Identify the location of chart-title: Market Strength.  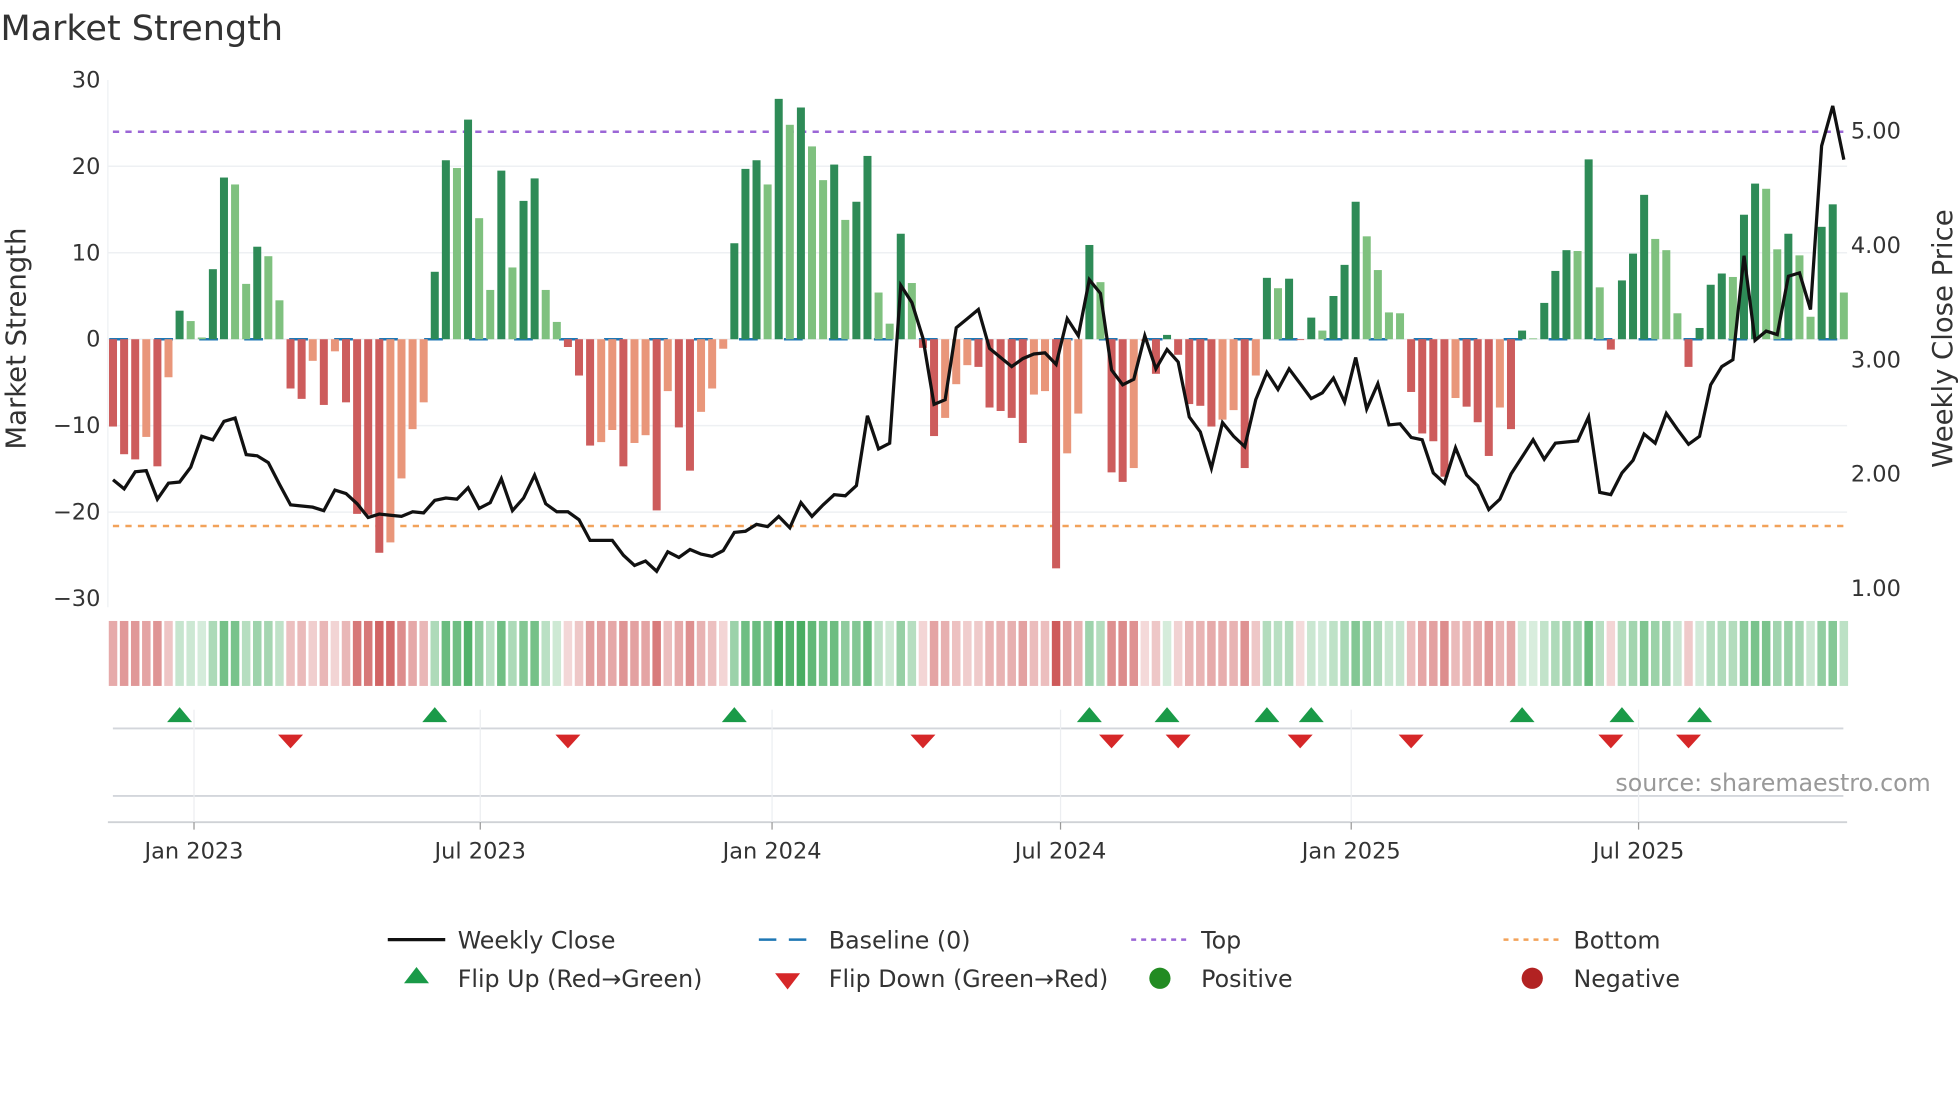
(141, 29).